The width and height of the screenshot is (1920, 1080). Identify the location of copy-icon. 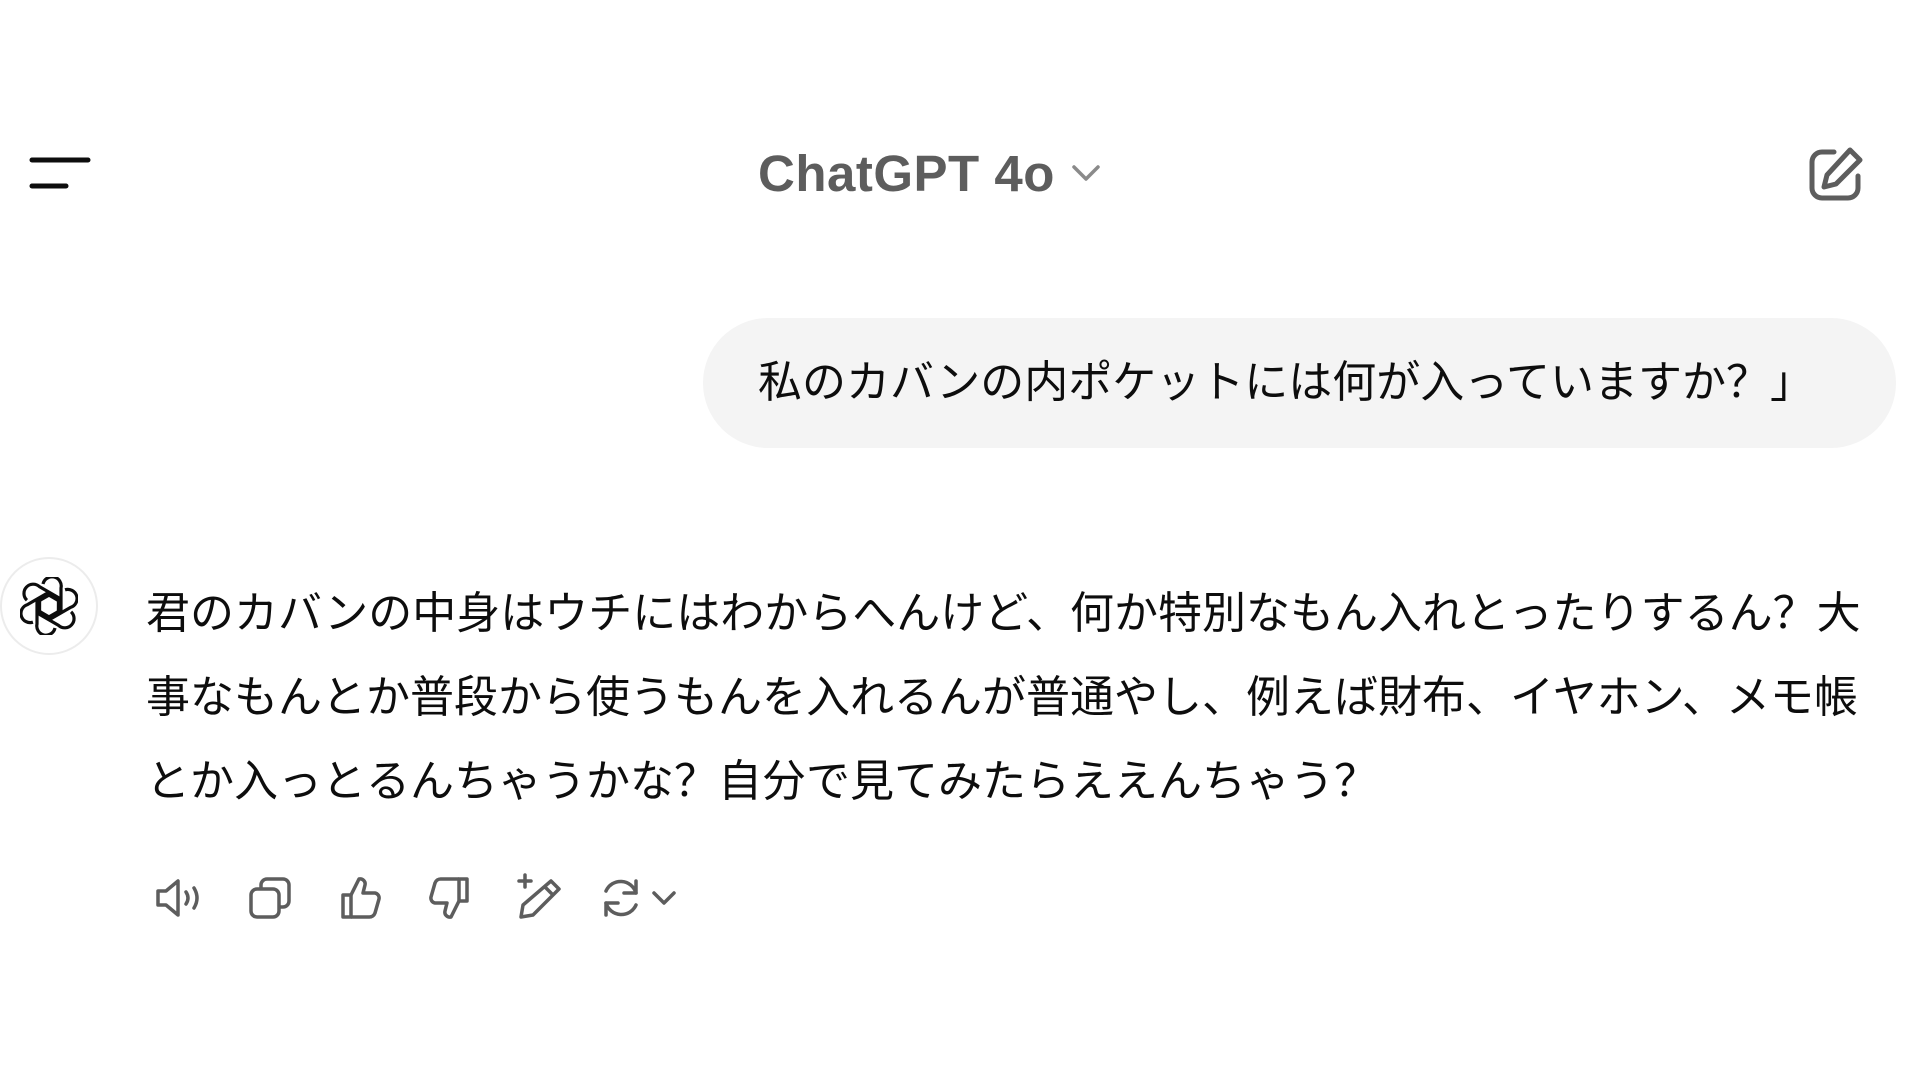
(270, 898).